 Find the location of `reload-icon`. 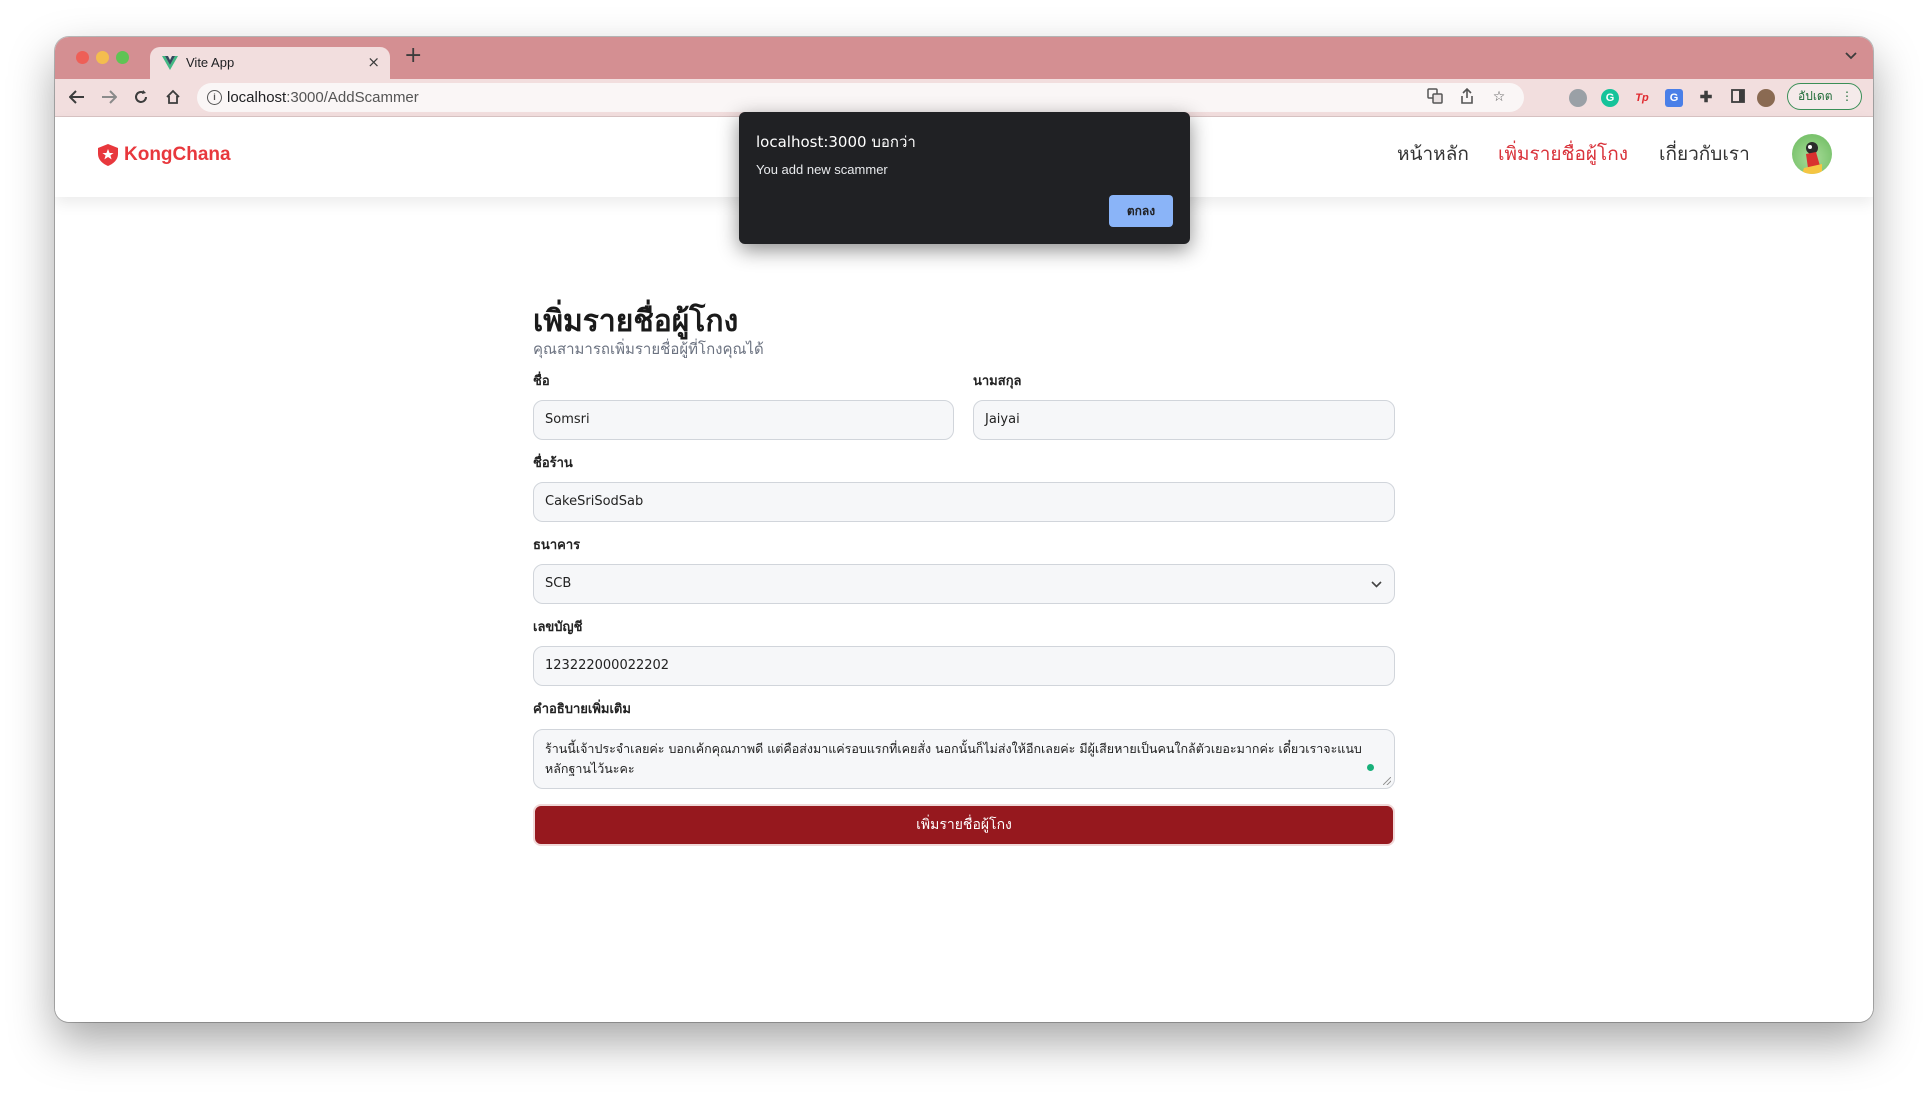

reload-icon is located at coordinates (141, 97).